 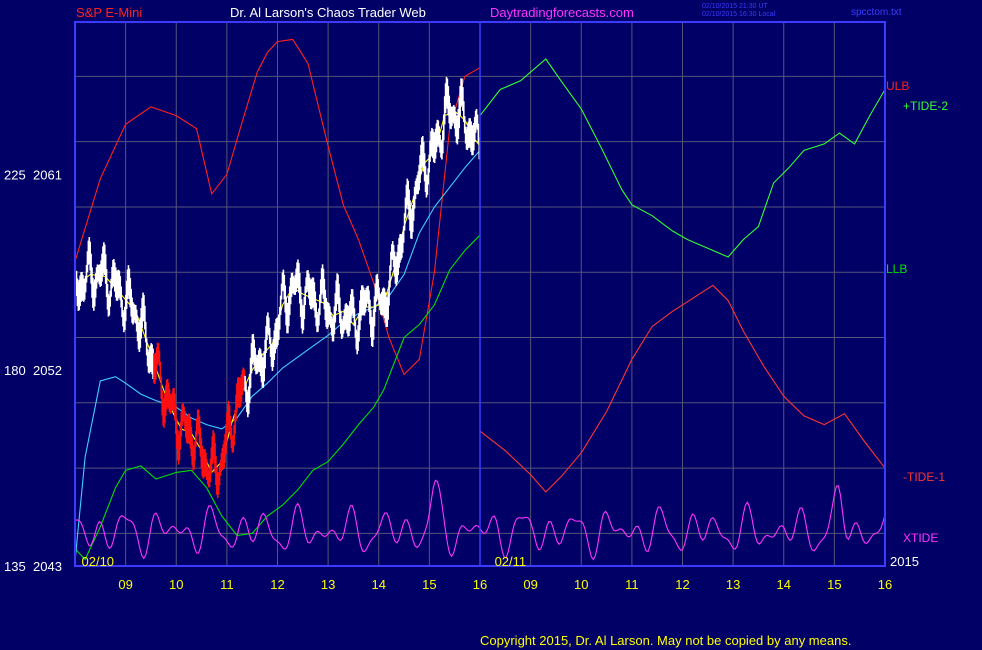 I want to click on year-label: 2015, so click(x=904, y=561).